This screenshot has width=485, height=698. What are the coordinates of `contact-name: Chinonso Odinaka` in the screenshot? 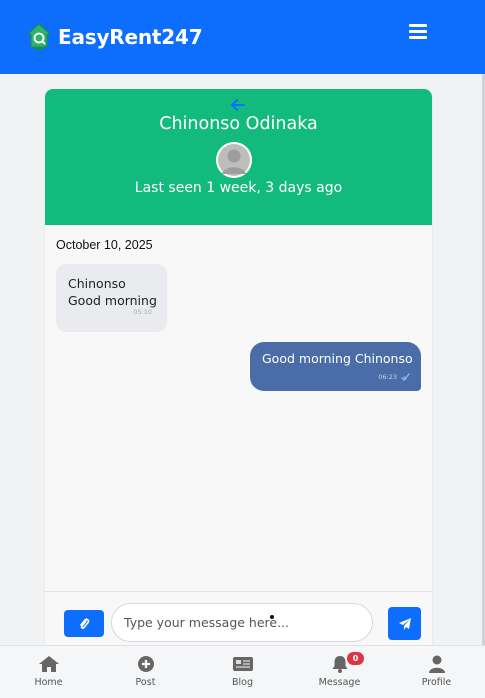 It's located at (238, 124).